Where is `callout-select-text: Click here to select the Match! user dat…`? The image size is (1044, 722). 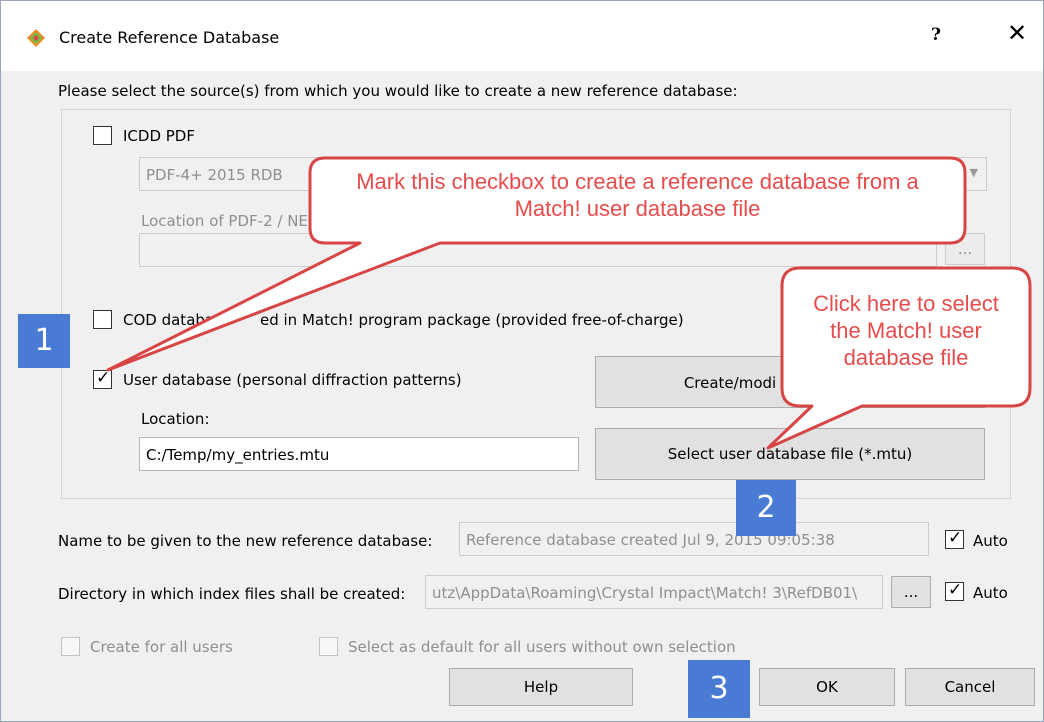
callout-select-text: Click here to select the Match! user dat… is located at coordinates (906, 330).